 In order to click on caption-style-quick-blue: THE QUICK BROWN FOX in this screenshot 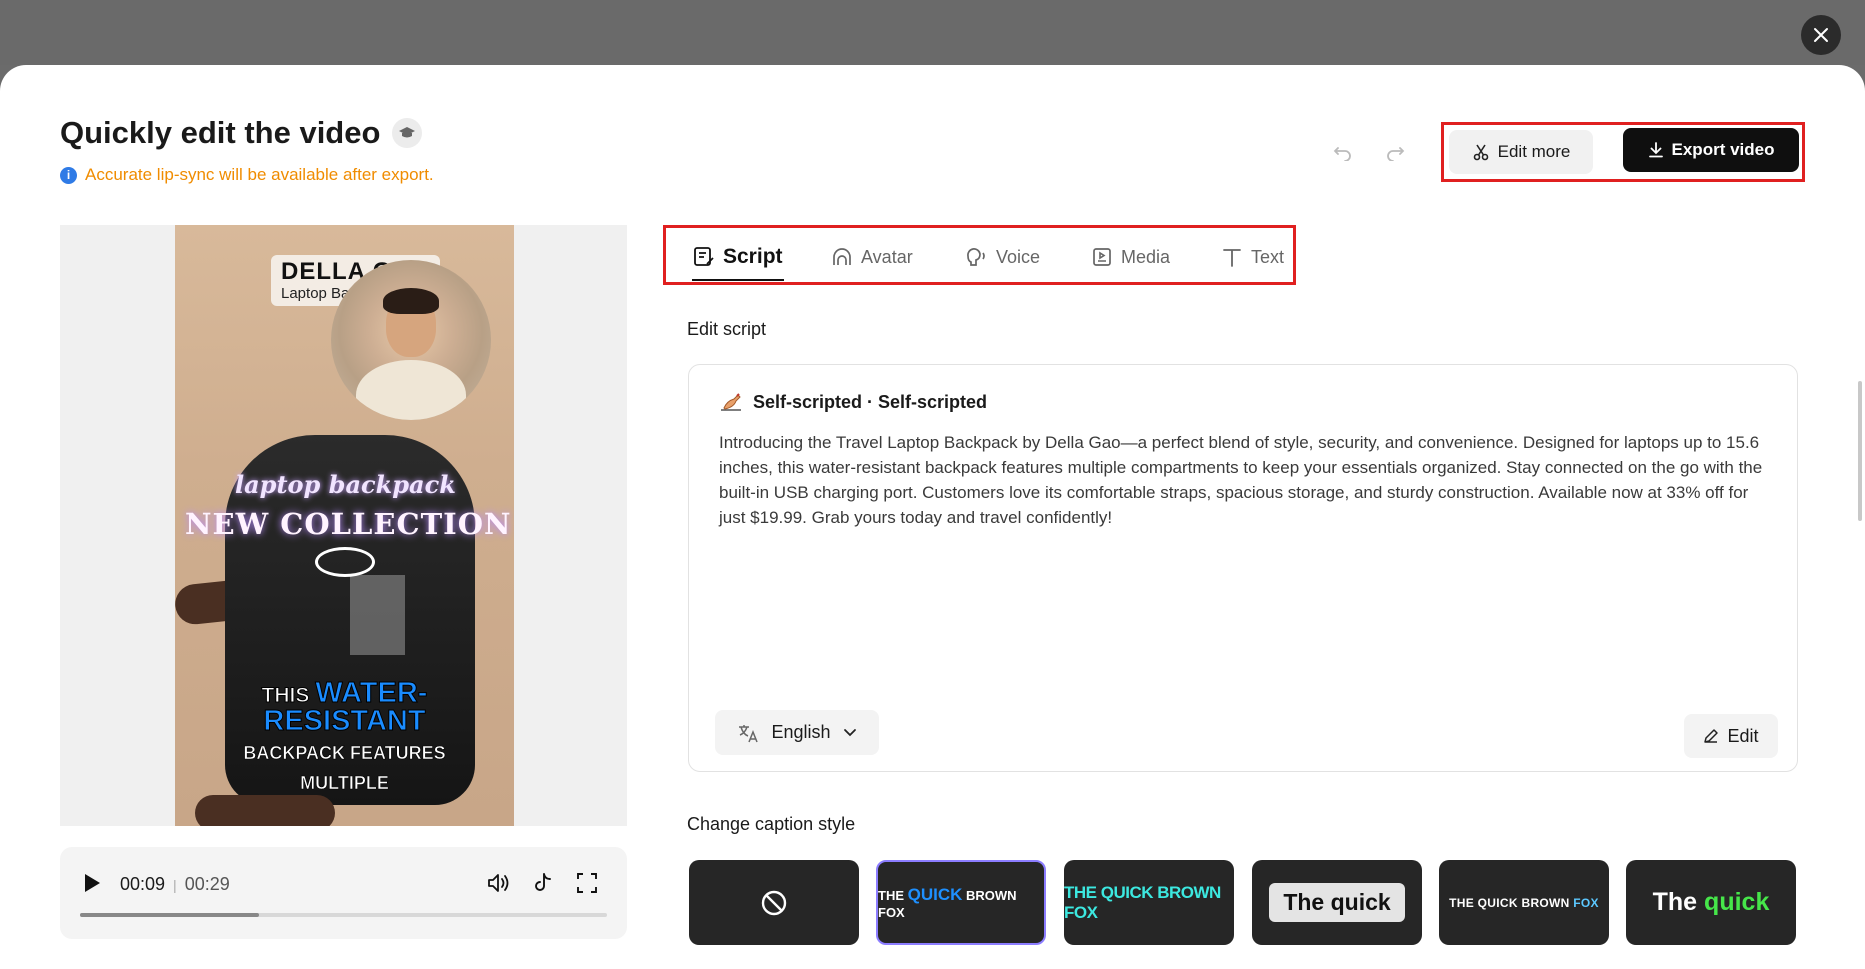, I will do `click(961, 902)`.